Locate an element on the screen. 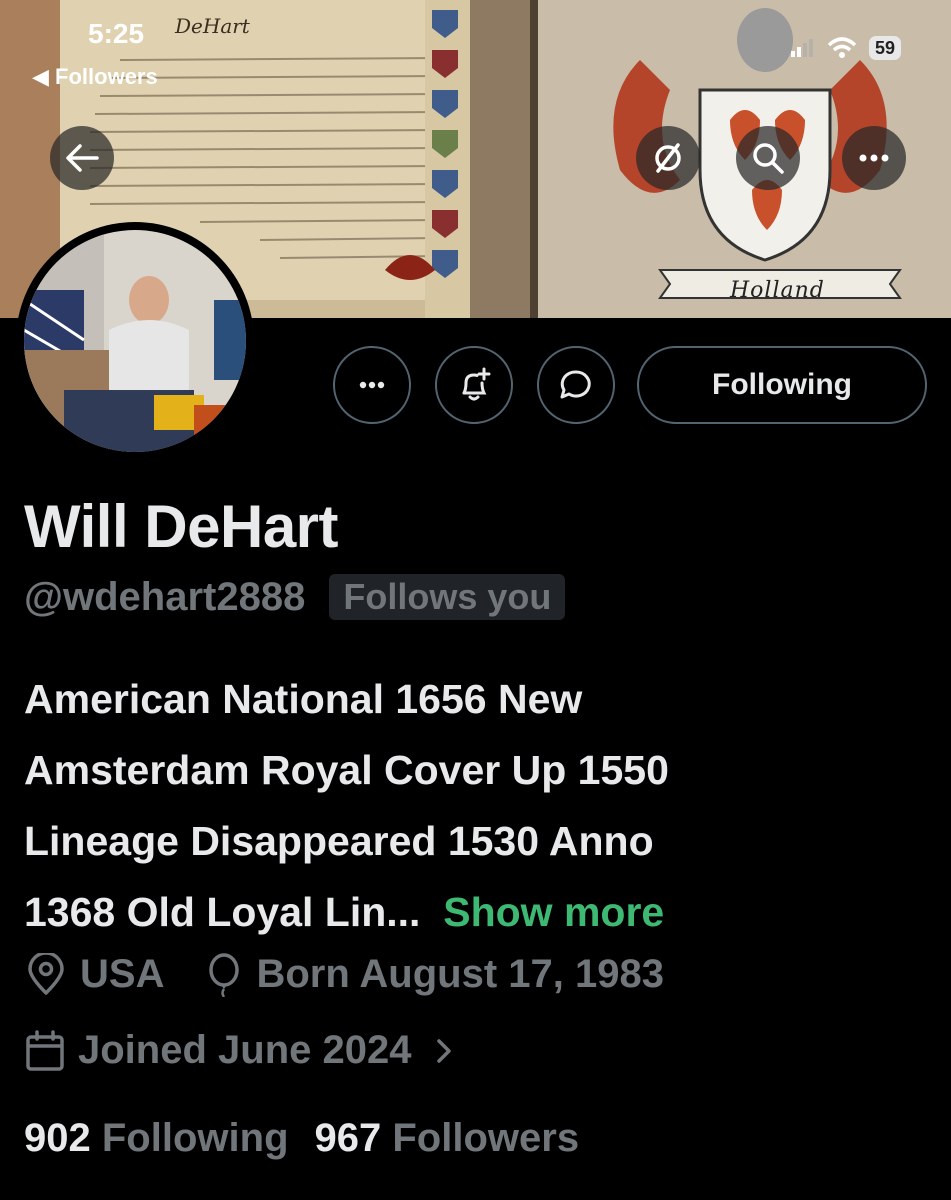 The width and height of the screenshot is (951, 1200). search-button is located at coordinates (768, 158).